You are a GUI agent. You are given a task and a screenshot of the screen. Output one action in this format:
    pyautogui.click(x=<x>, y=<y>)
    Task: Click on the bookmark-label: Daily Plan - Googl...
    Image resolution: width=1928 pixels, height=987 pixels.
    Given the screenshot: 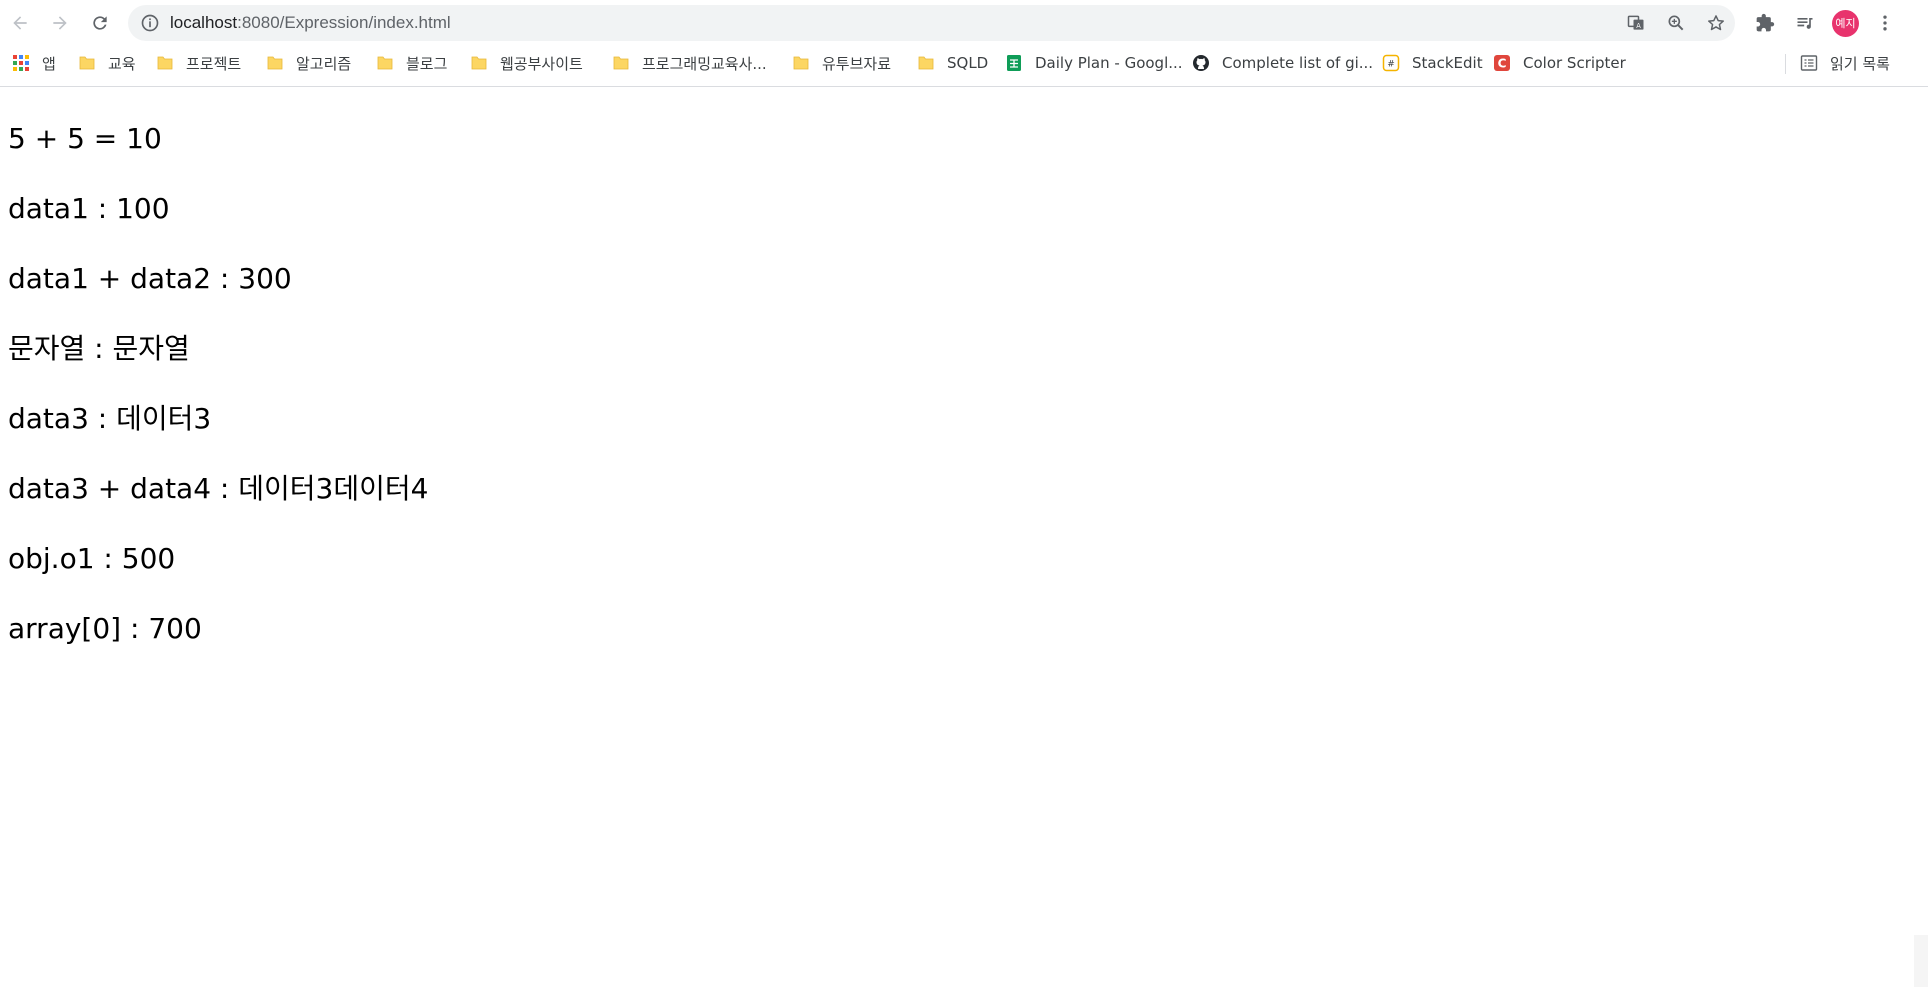 What is the action you would take?
    pyautogui.click(x=1109, y=63)
    